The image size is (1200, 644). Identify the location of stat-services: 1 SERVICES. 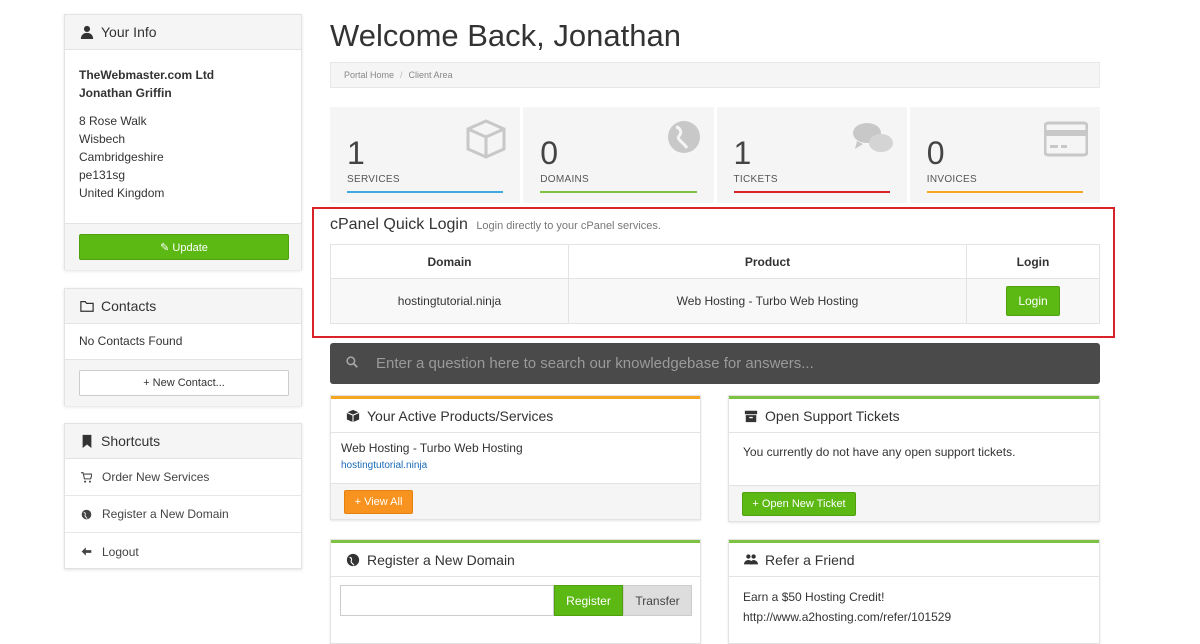
(427, 155).